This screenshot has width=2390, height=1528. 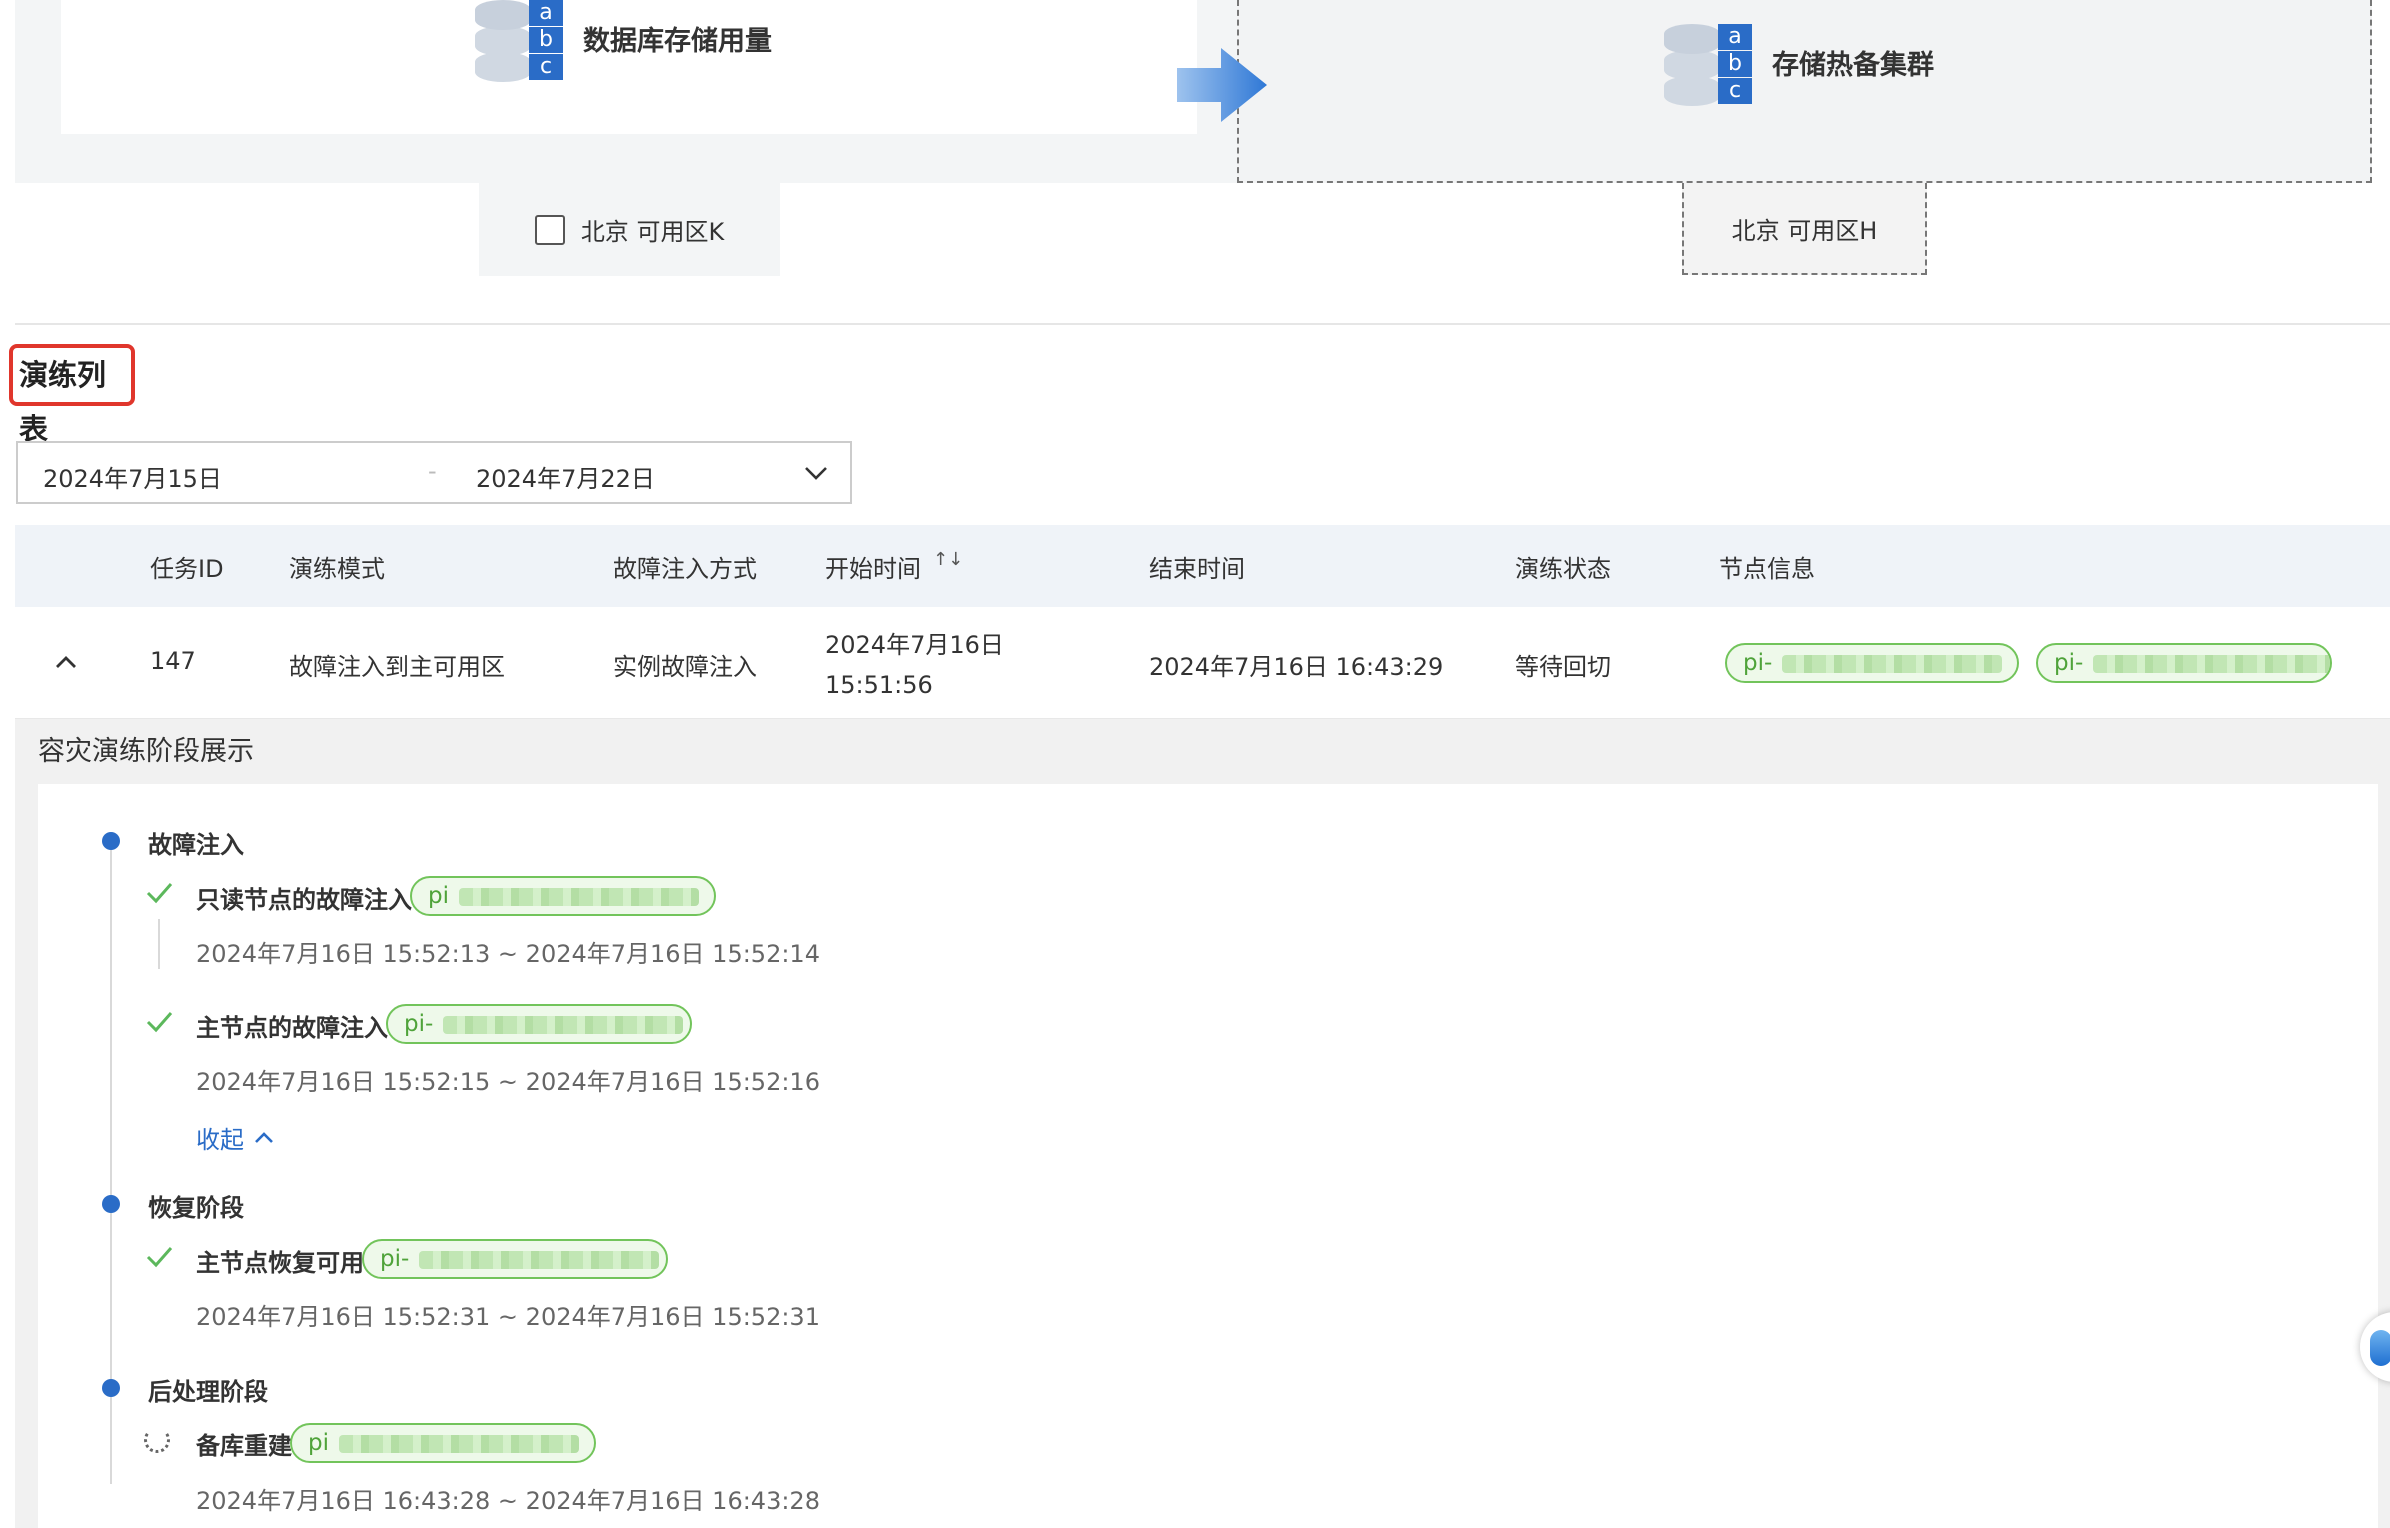 What do you see at coordinates (685, 569) in the screenshot?
I see `header-injection: 故障注入方式` at bounding box center [685, 569].